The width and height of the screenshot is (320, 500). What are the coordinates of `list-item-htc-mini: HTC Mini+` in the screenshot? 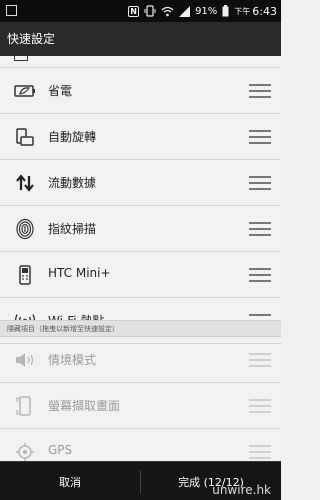 It's located at (140, 275).